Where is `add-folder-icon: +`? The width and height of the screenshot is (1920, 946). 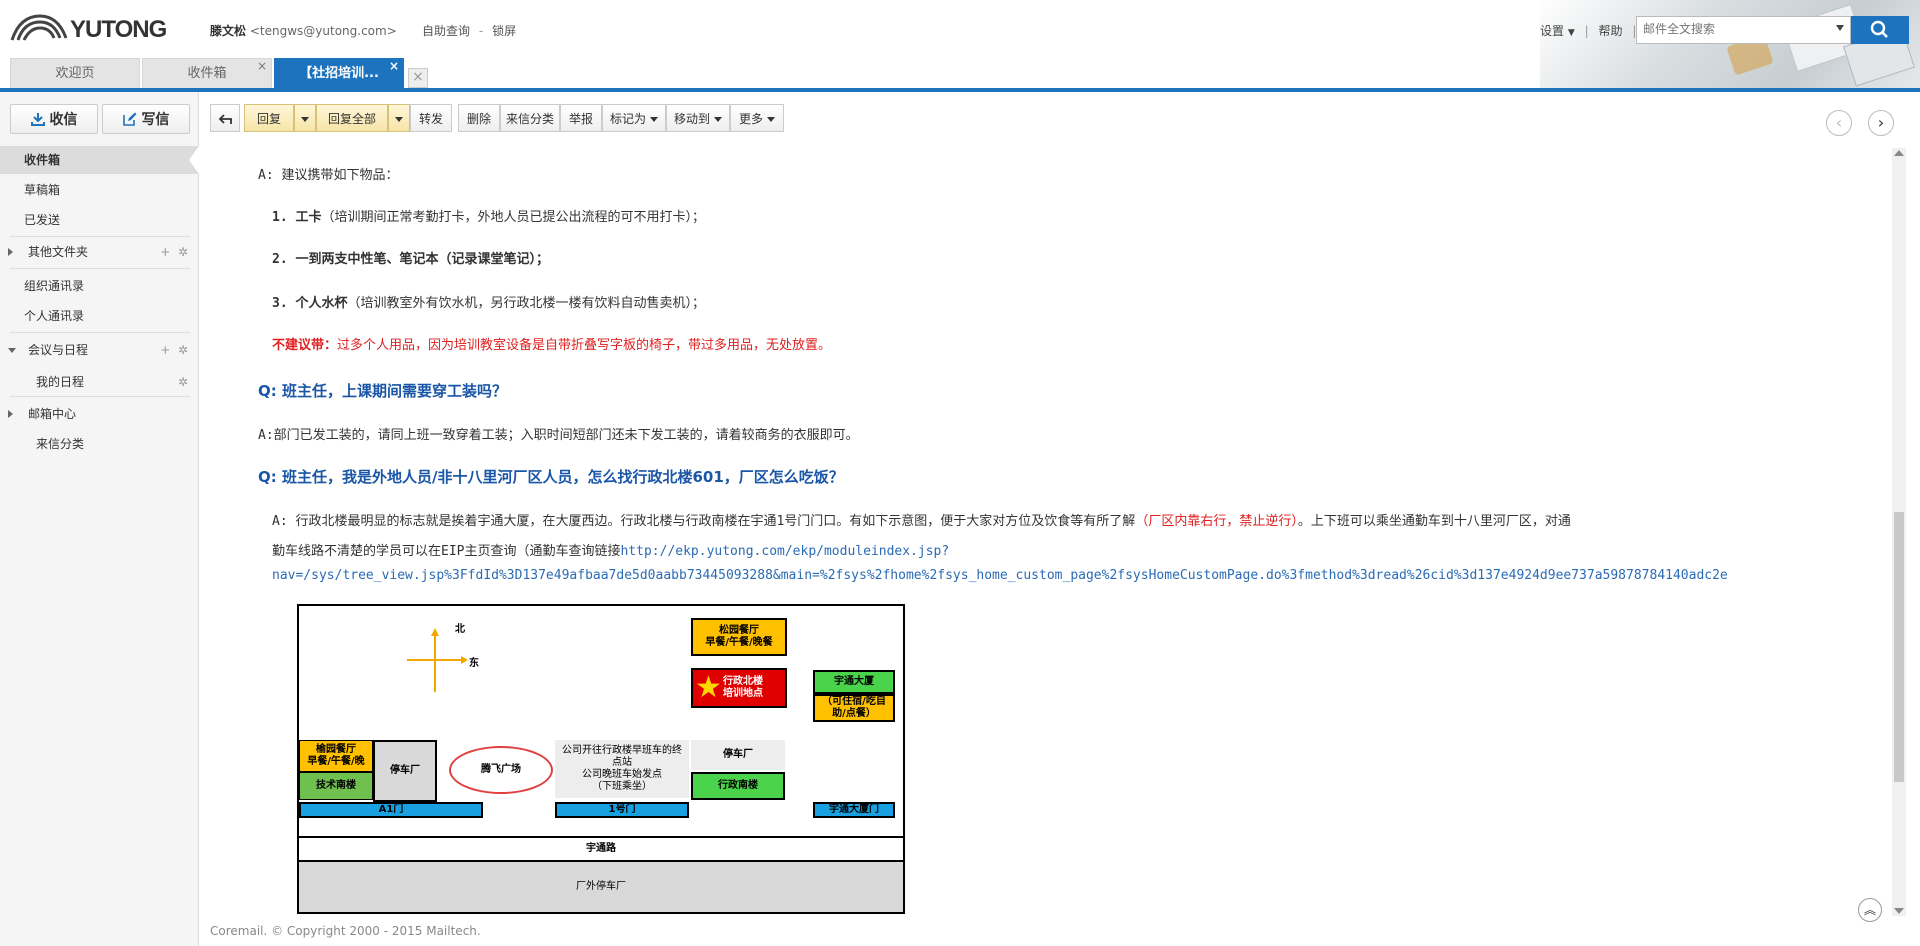
add-folder-icon: + is located at coordinates (165, 252).